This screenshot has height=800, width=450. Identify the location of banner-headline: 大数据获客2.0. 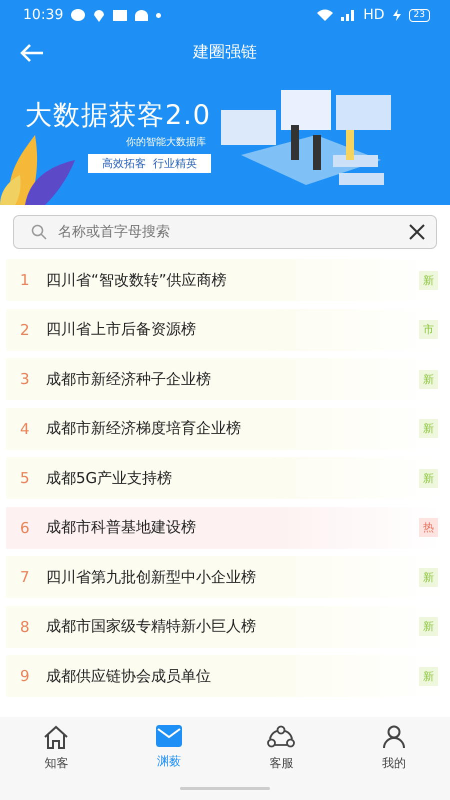
(118, 116).